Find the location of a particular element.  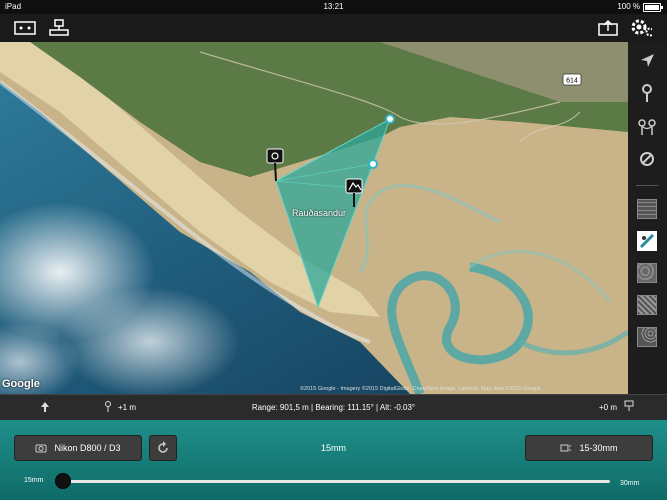

slider-min-label: 15mm is located at coordinates (34, 480).